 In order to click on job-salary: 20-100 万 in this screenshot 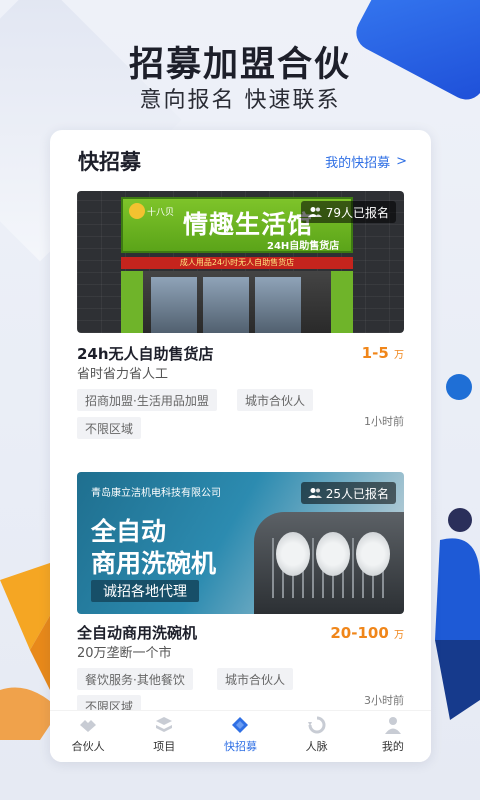, I will do `click(367, 633)`.